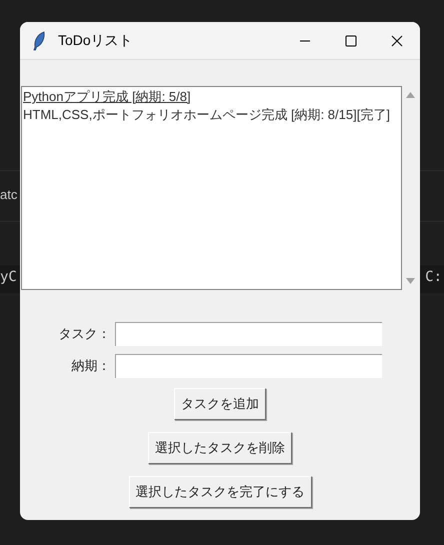 The height and width of the screenshot is (545, 444). What do you see at coordinates (220, 492) in the screenshot?
I see `action-button: 選択したタスクを完了にする` at bounding box center [220, 492].